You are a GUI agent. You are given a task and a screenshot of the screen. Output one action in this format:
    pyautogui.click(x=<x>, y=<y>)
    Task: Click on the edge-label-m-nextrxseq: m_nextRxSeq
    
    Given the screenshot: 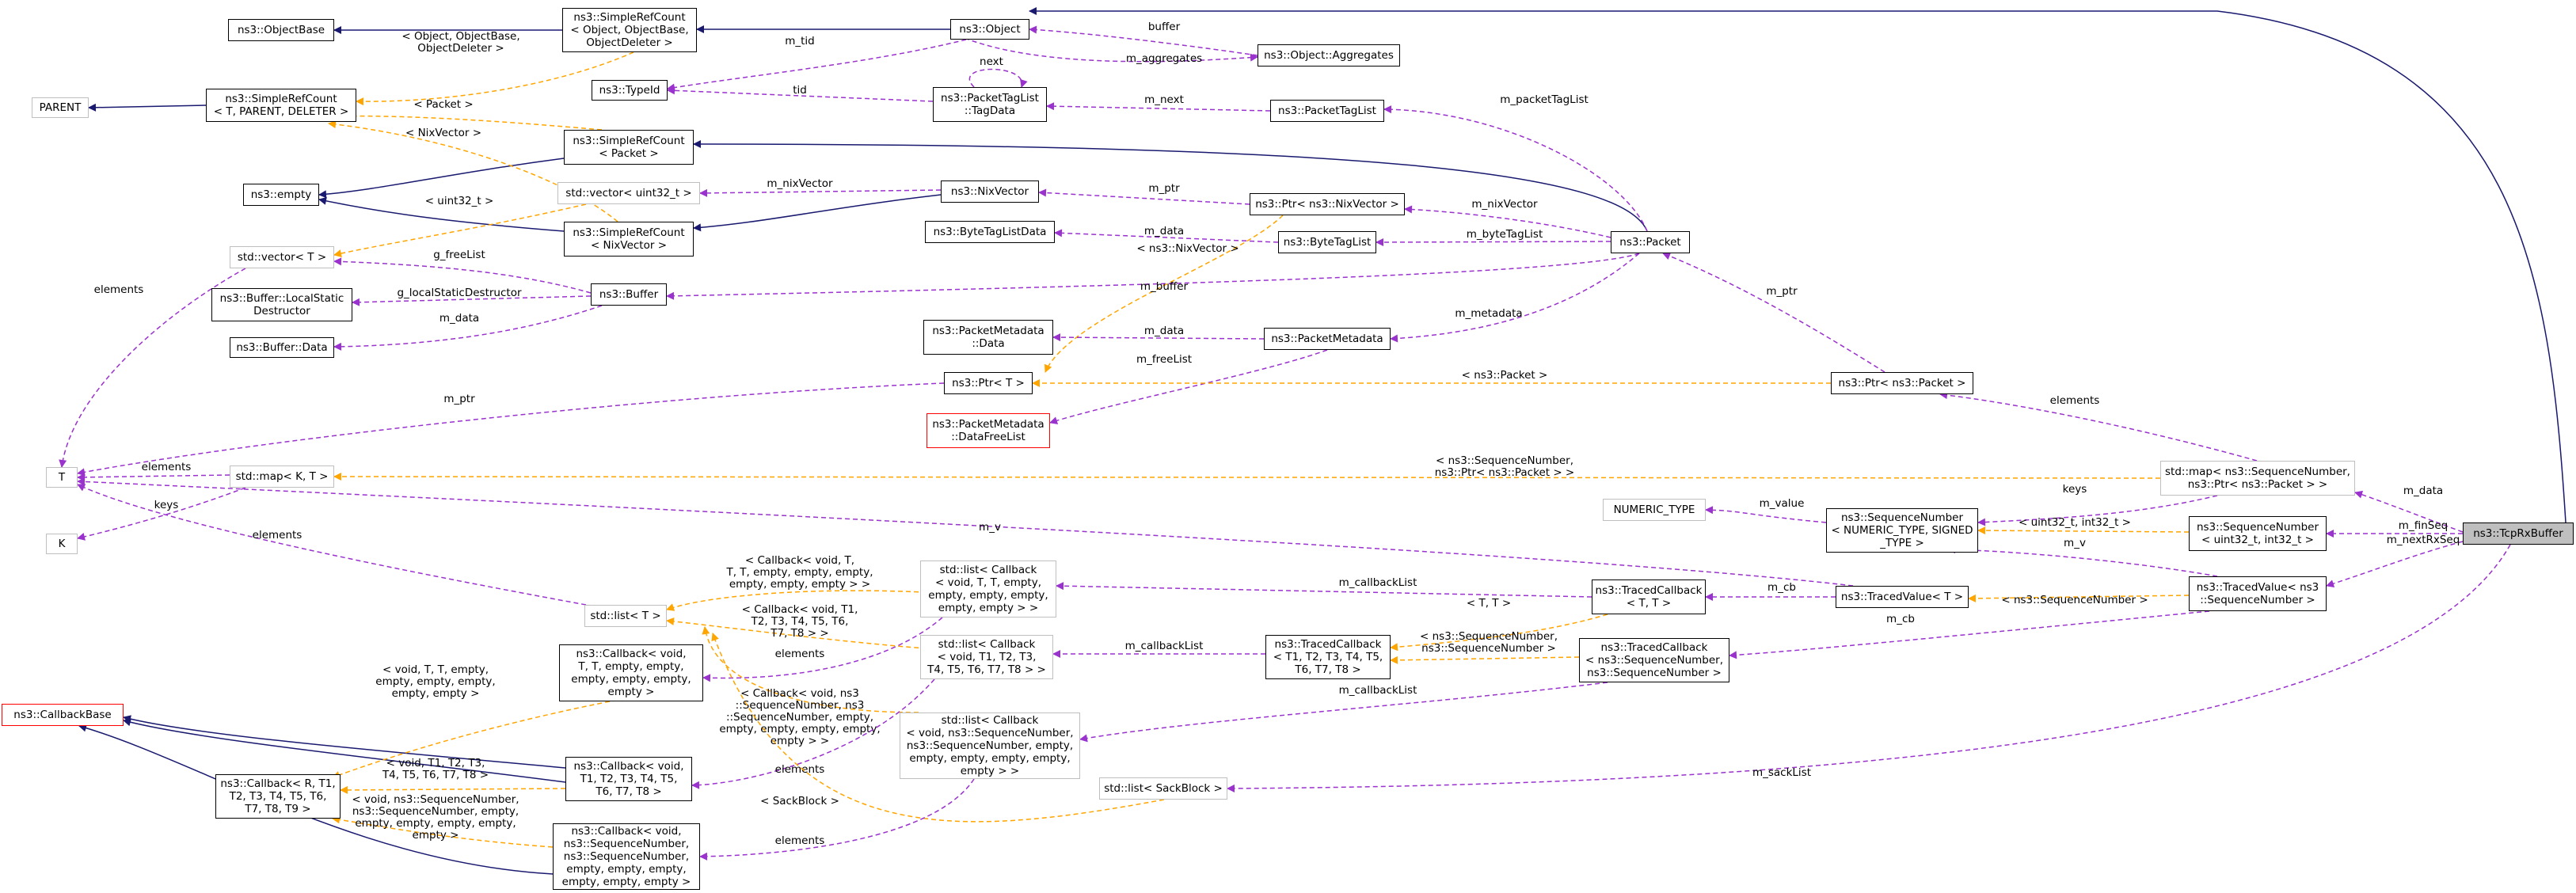 What is the action you would take?
    pyautogui.click(x=2423, y=540)
    